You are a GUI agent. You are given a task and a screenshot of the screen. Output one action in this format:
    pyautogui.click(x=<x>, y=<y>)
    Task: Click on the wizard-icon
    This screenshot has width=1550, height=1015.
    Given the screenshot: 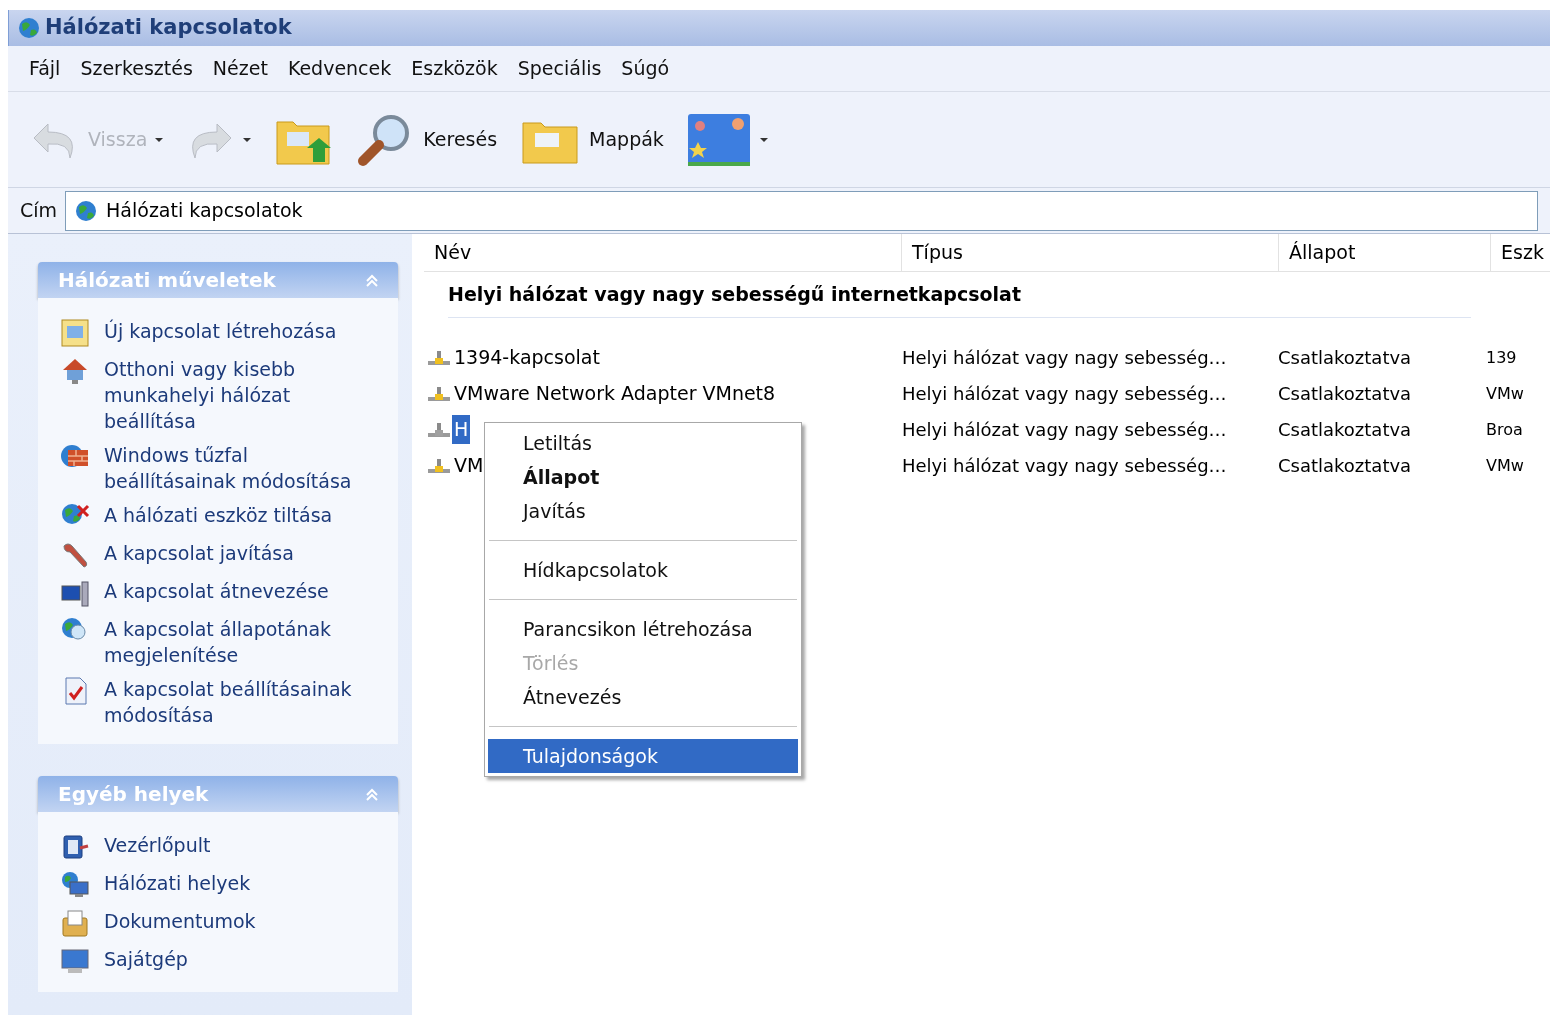 What is the action you would take?
    pyautogui.click(x=75, y=333)
    